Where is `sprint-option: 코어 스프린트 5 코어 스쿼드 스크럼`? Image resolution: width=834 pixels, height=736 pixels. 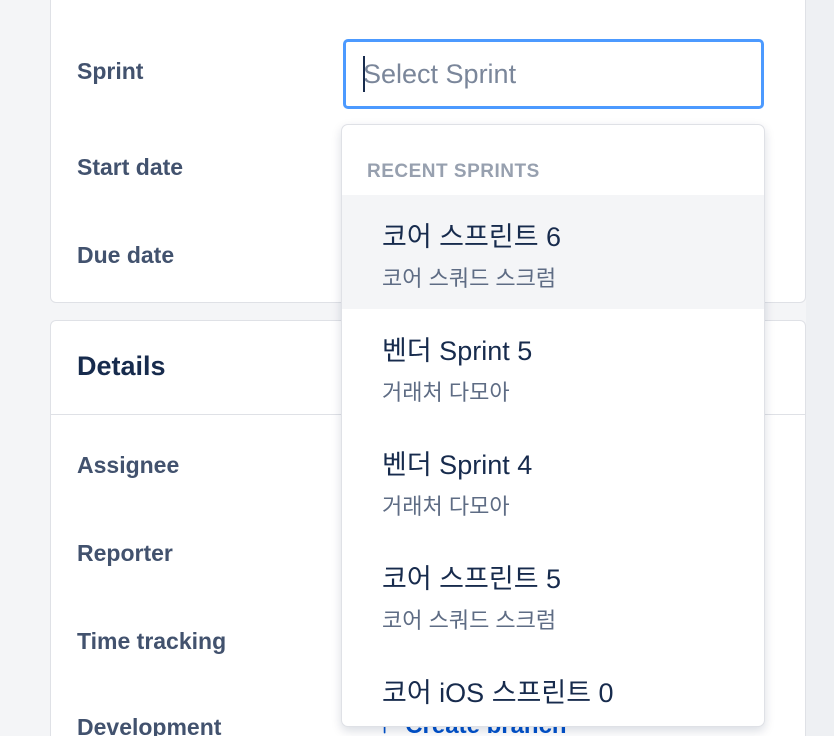 sprint-option: 코어 스프린트 5 코어 스쿼드 스크럼 is located at coordinates (553, 594).